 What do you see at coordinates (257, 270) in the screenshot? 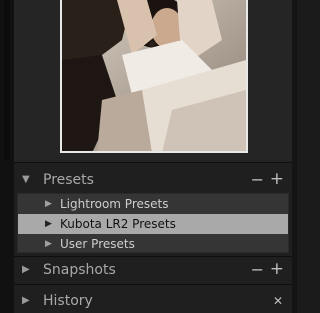
I see `remove-snapshot-button: −` at bounding box center [257, 270].